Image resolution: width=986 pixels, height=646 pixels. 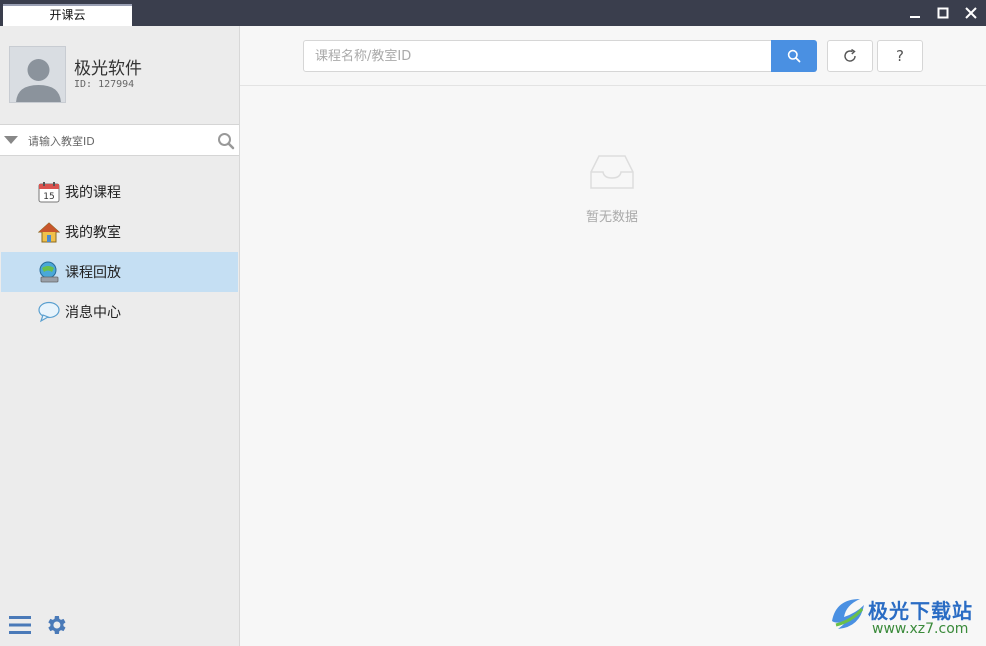 I want to click on user-name: 极光软件, so click(x=108, y=69).